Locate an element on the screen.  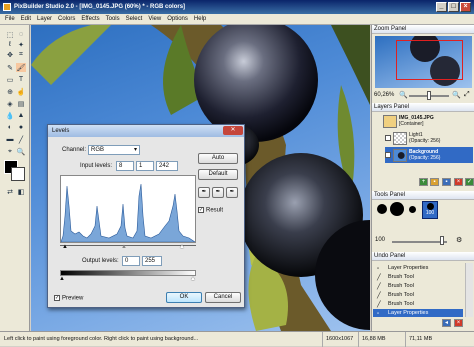
default-button: Default is located at coordinates (218, 174).